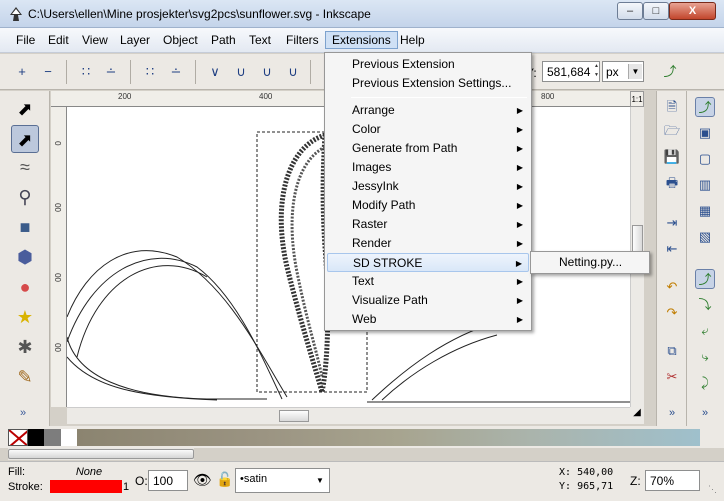  Describe the element at coordinates (25, 139) in the screenshot. I see `node-tool-icon: ⬈` at that location.